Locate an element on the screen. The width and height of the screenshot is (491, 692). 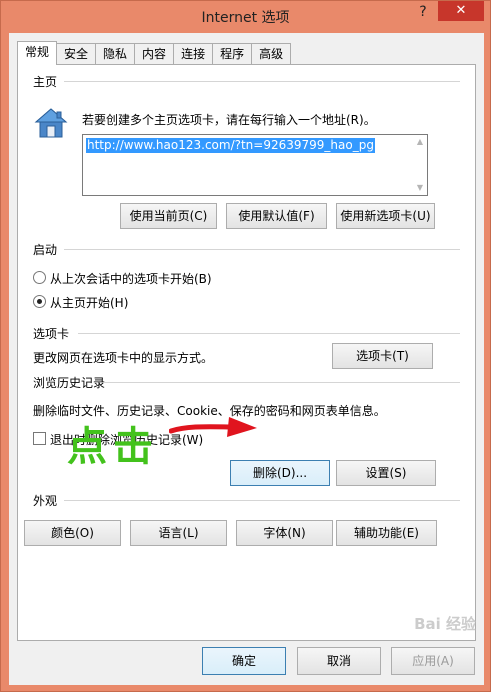
startup-divider is located at coordinates (262, 249).